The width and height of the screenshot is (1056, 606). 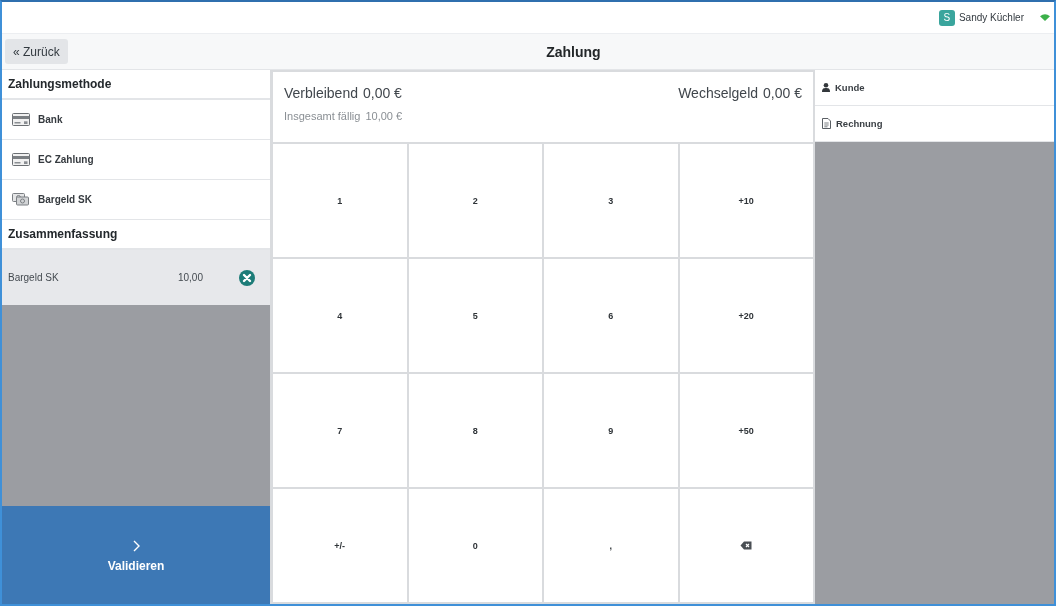 I want to click on total-due-label: Insgesamt fällig, so click(x=322, y=116).